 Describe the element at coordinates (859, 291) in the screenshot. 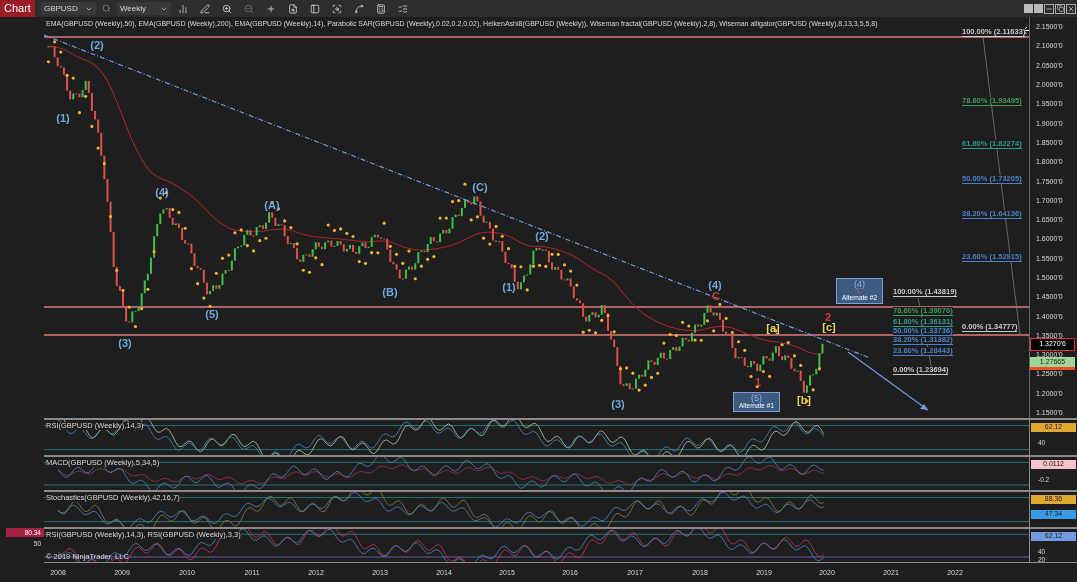

I see `wave-label: C` at that location.